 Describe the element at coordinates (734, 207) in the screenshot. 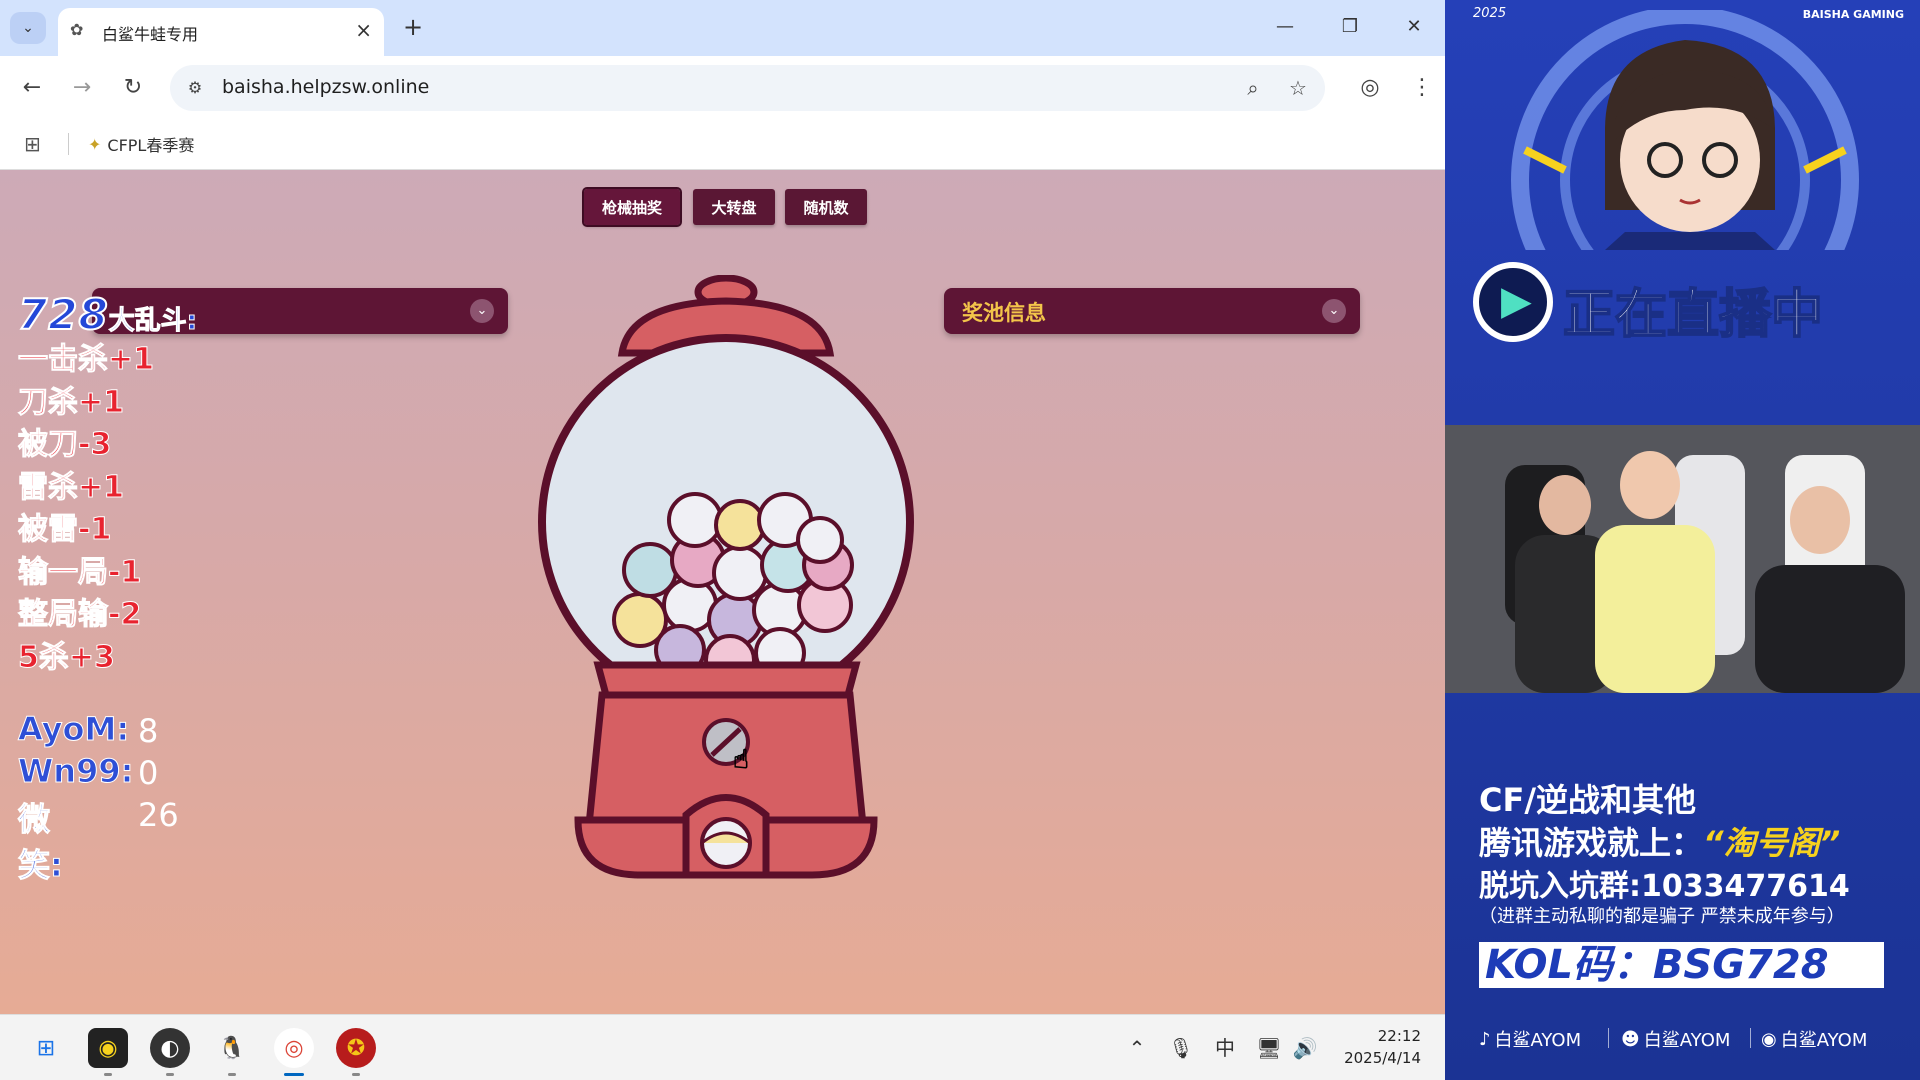

I see `big-wheel-button: 大转盘` at that location.